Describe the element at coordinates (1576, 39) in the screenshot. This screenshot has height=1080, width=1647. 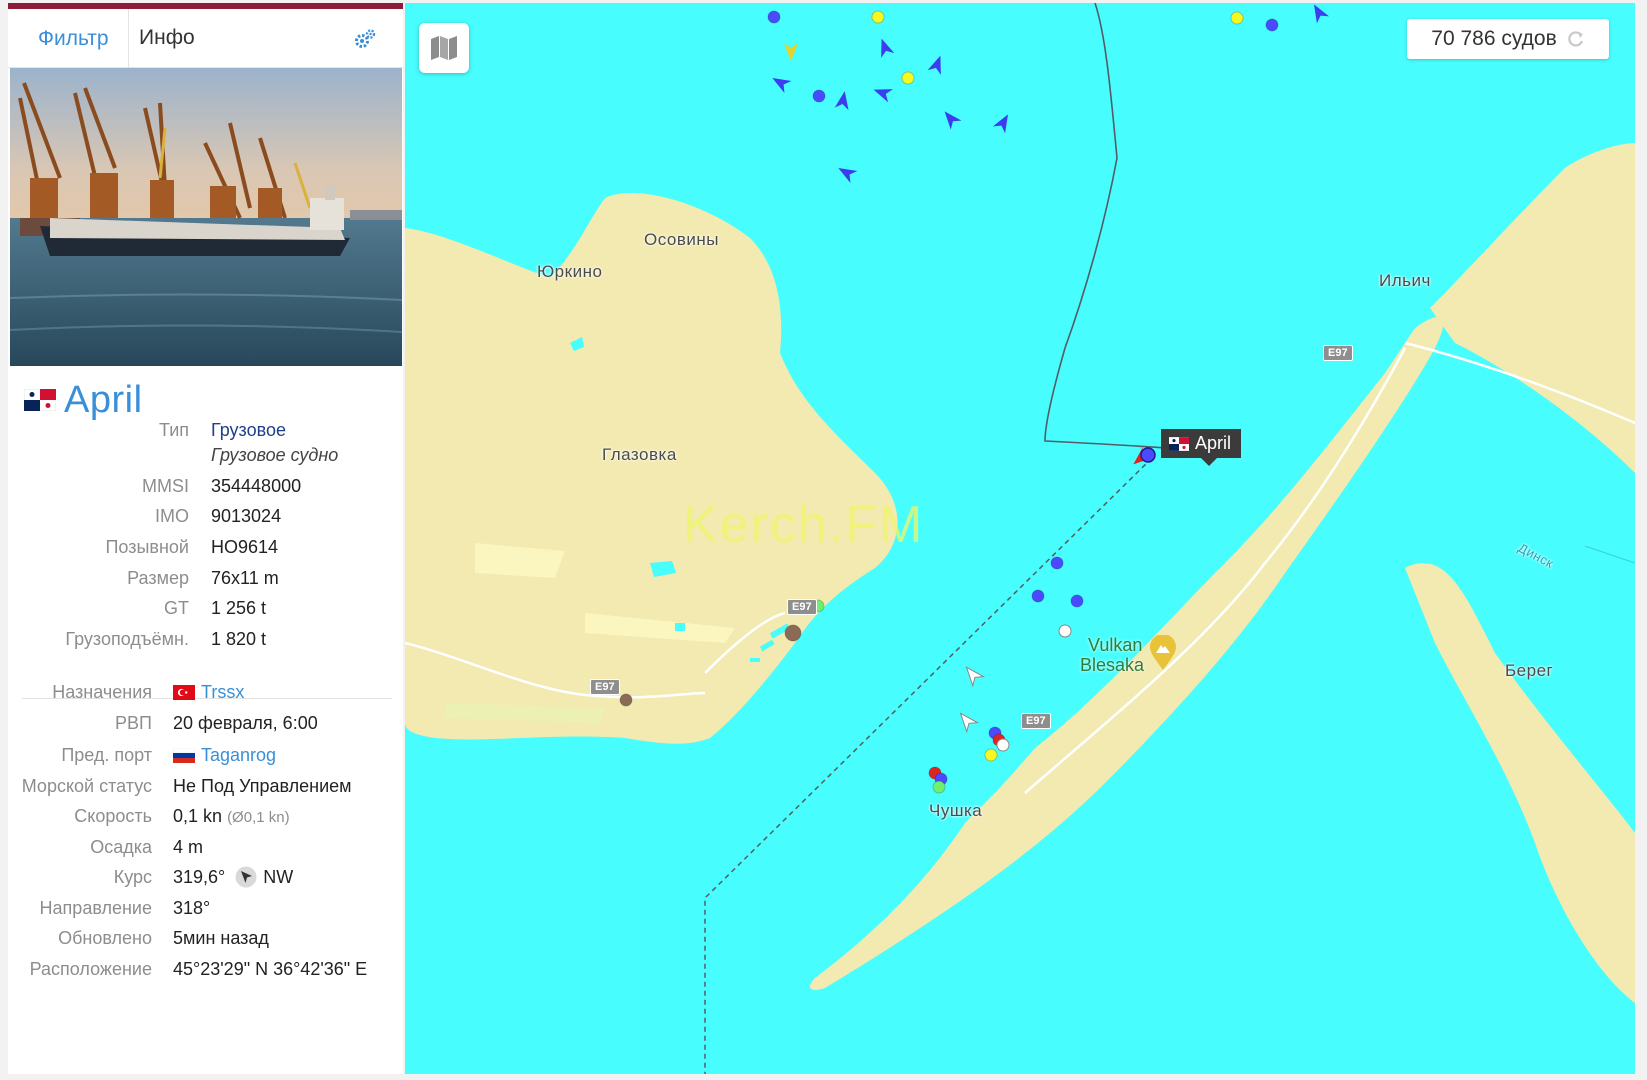
I see `refresh-icon` at that location.